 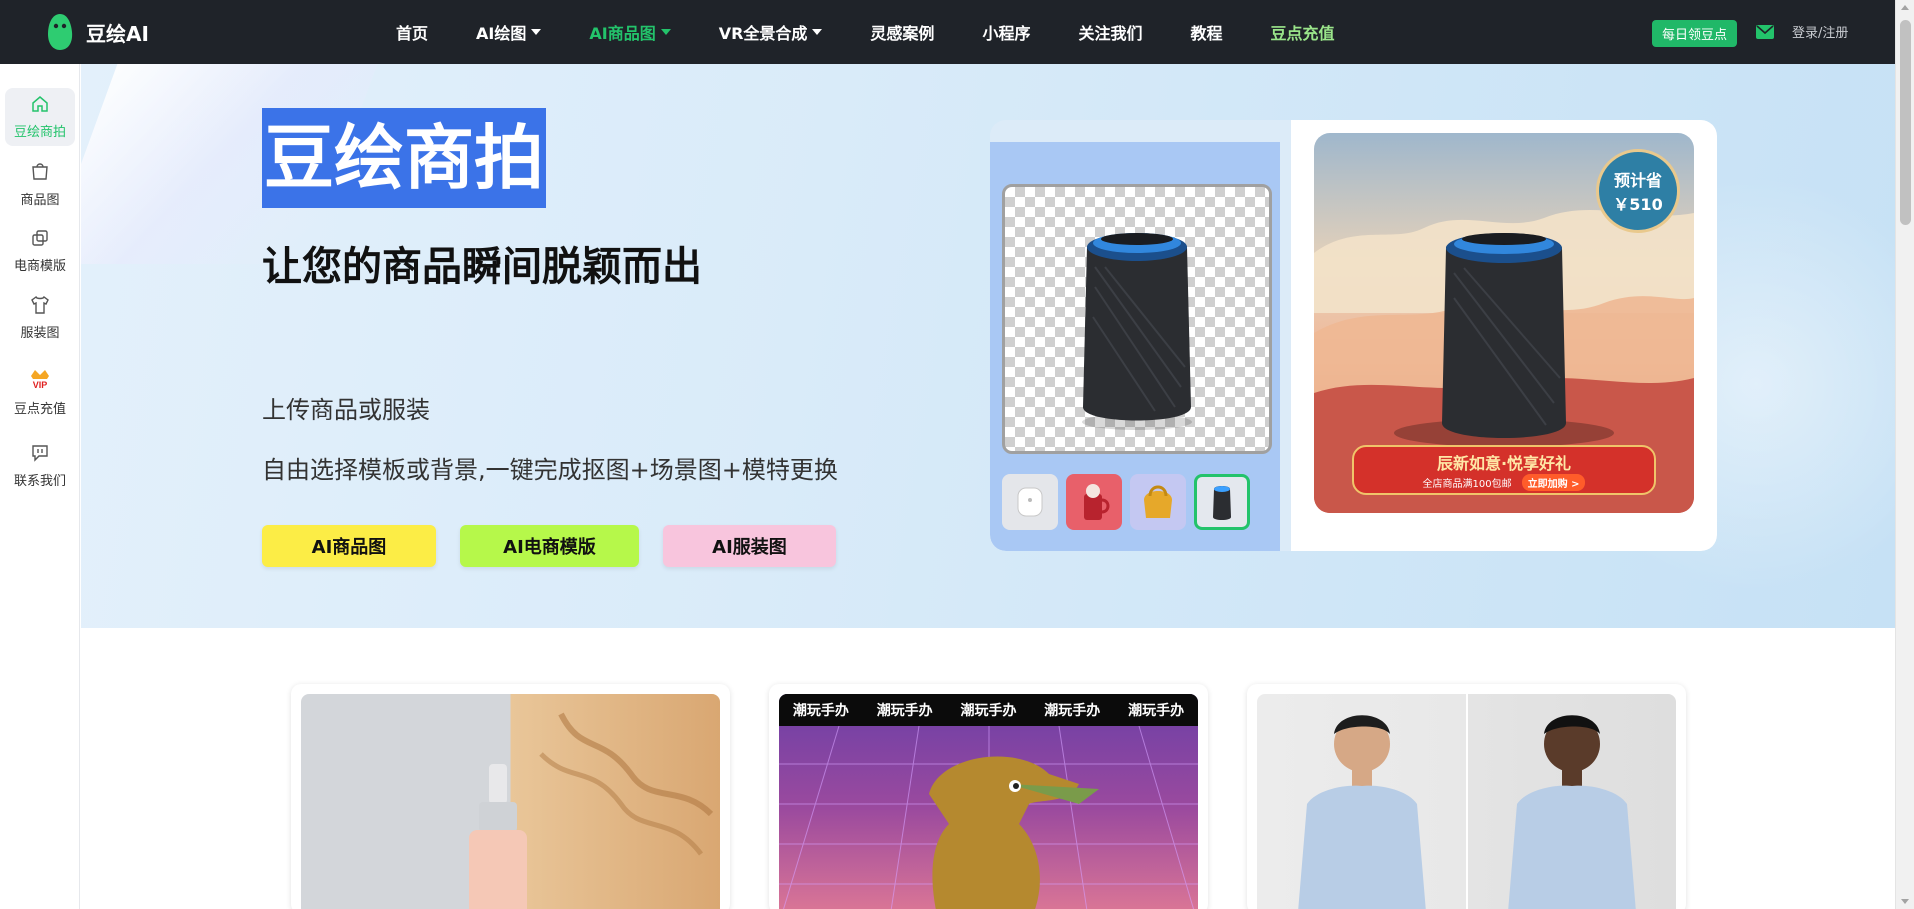 I want to click on nav-ai-drawing-label: AI绘图, so click(x=501, y=33).